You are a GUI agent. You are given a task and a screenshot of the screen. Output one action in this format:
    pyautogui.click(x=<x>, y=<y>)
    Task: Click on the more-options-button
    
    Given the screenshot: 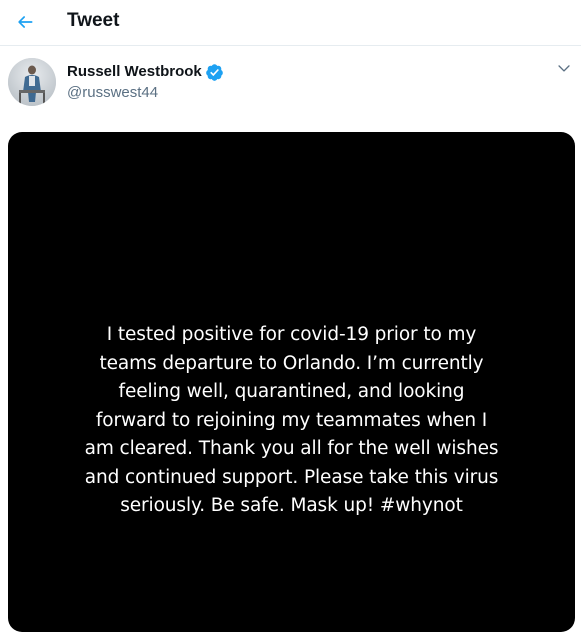 What is the action you would take?
    pyautogui.click(x=564, y=70)
    